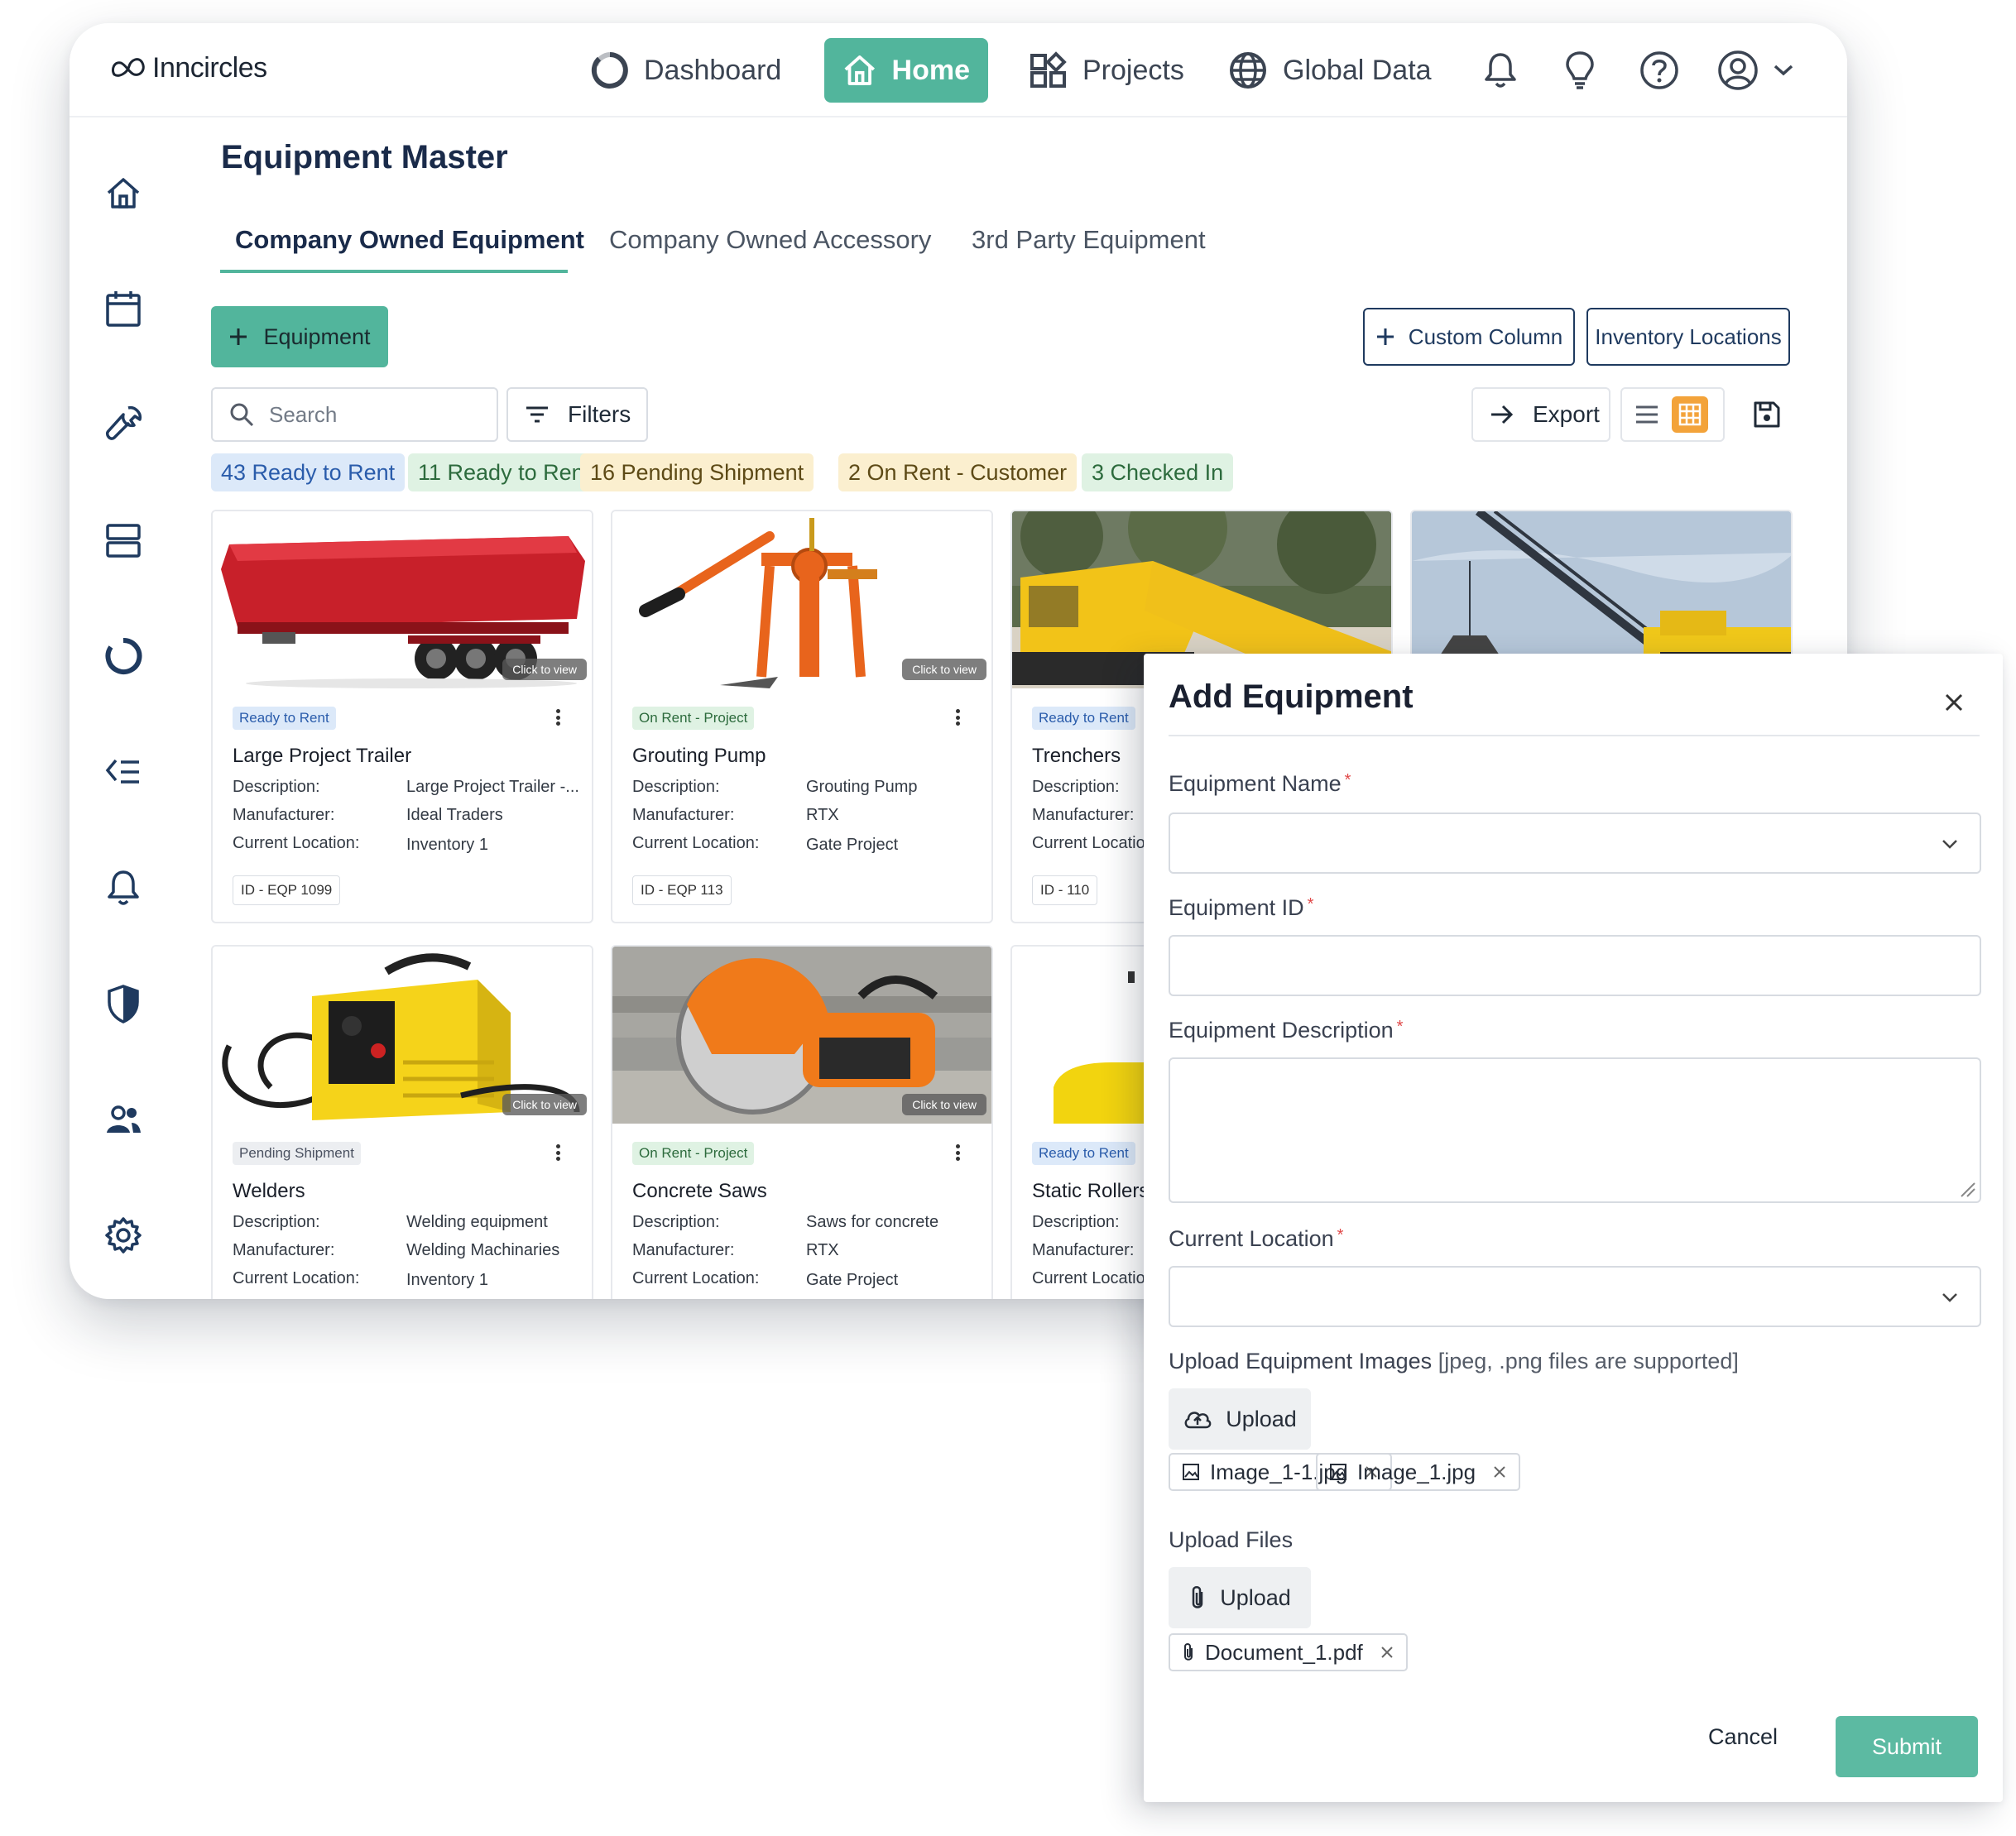 This screenshot has width=2016, height=1836. What do you see at coordinates (123, 424) in the screenshot?
I see `sidebar-wrench-icon` at bounding box center [123, 424].